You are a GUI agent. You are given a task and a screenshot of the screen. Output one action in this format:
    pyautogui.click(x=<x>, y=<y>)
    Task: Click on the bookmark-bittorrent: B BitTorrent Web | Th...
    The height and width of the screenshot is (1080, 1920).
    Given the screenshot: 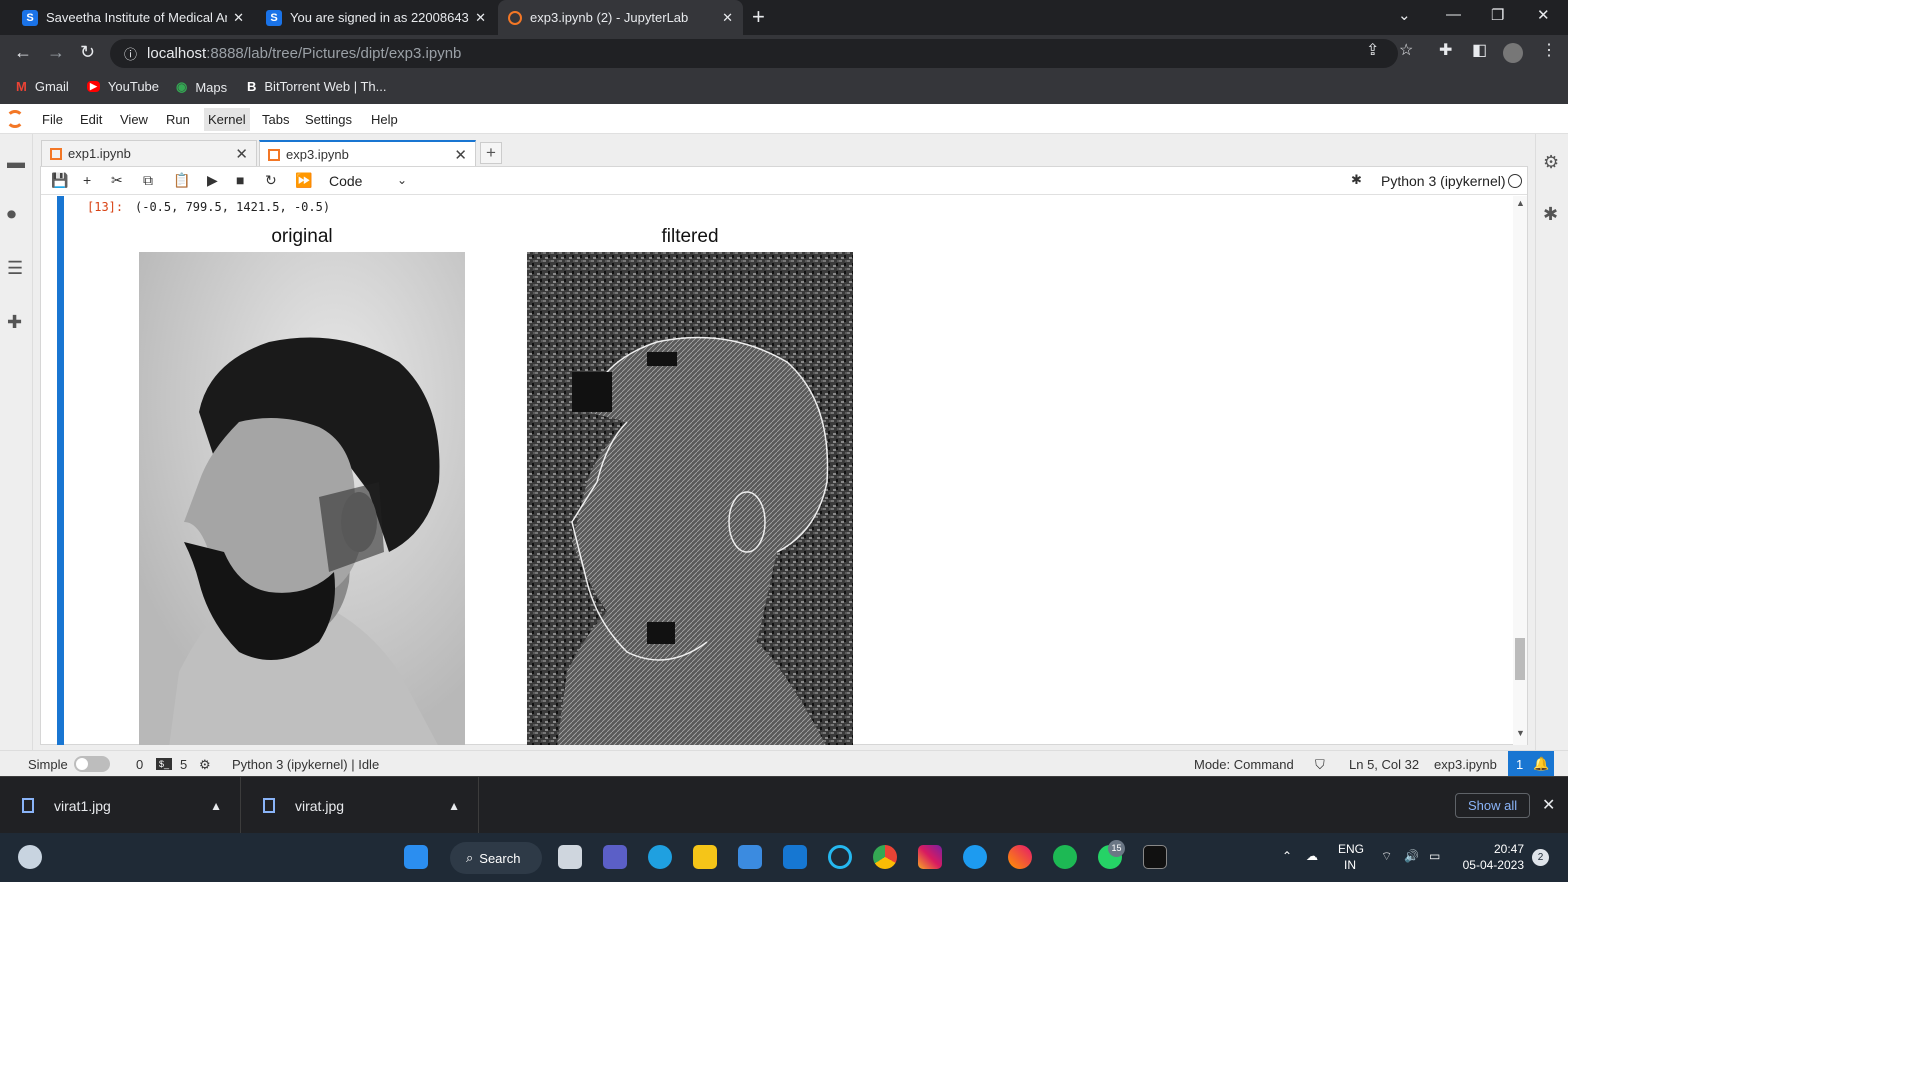 What is the action you would take?
    pyautogui.click(x=317, y=86)
    